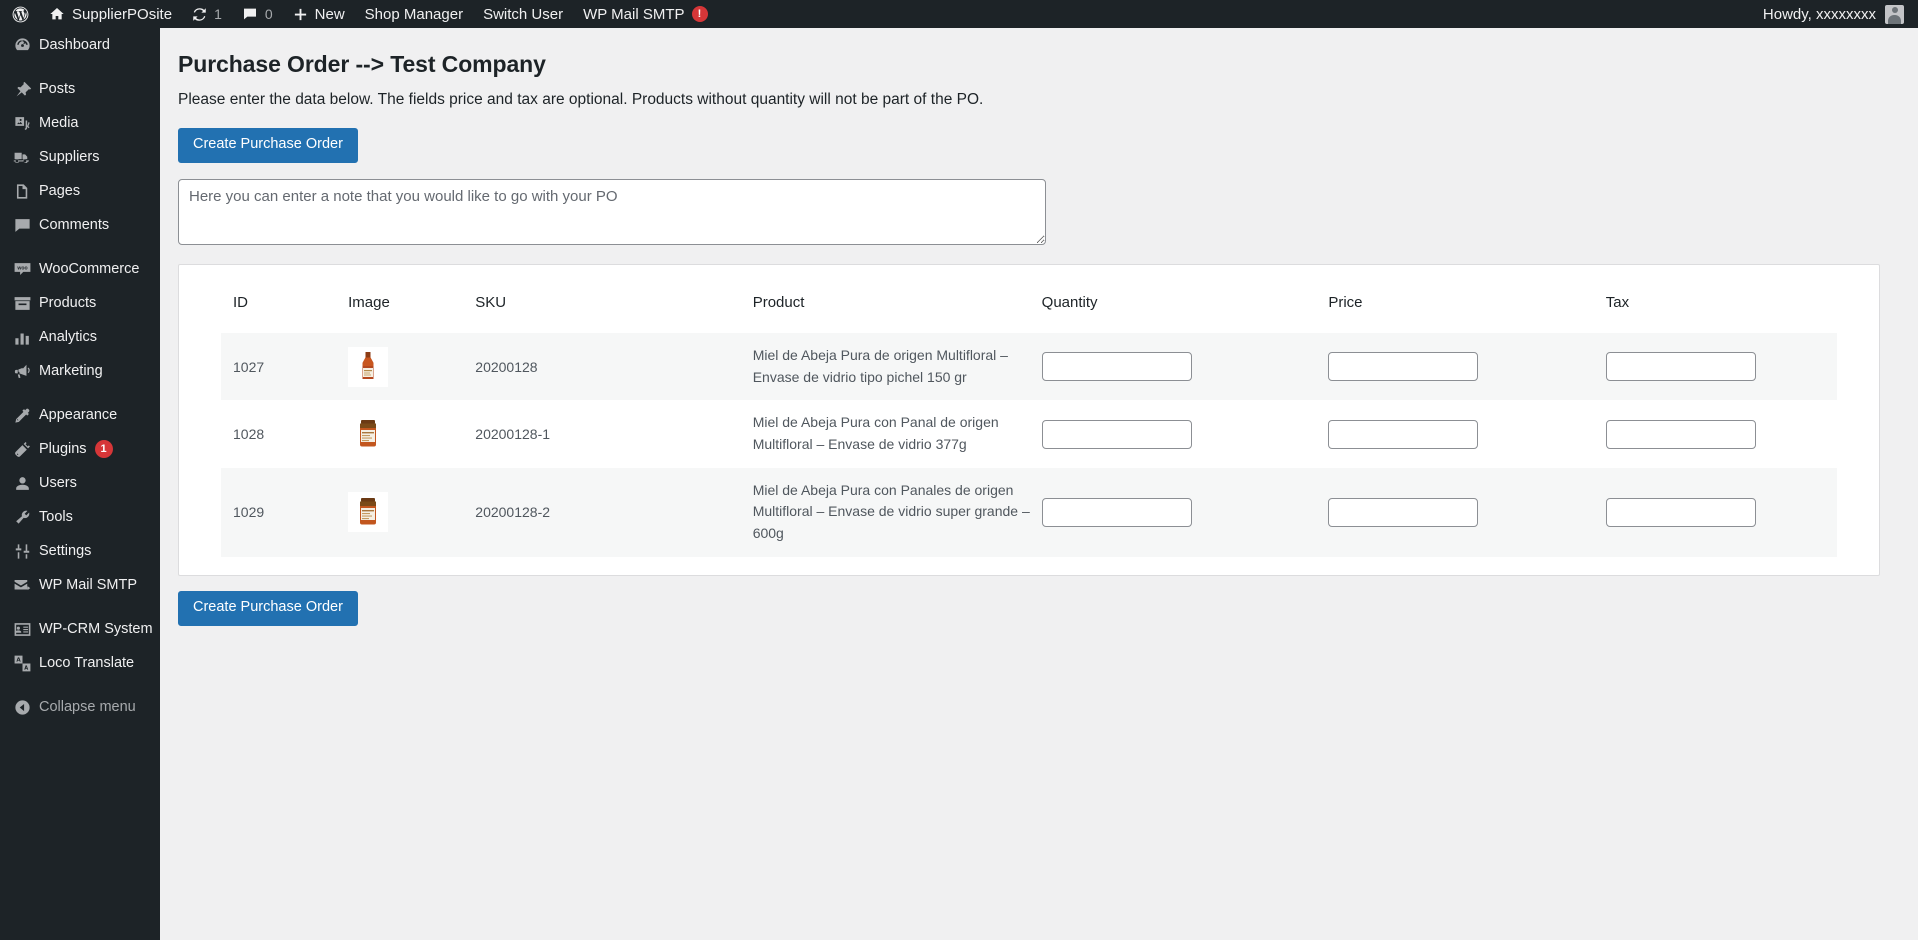 The image size is (1918, 940). What do you see at coordinates (26, 337) in the screenshot?
I see `chart-bars-icon` at bounding box center [26, 337].